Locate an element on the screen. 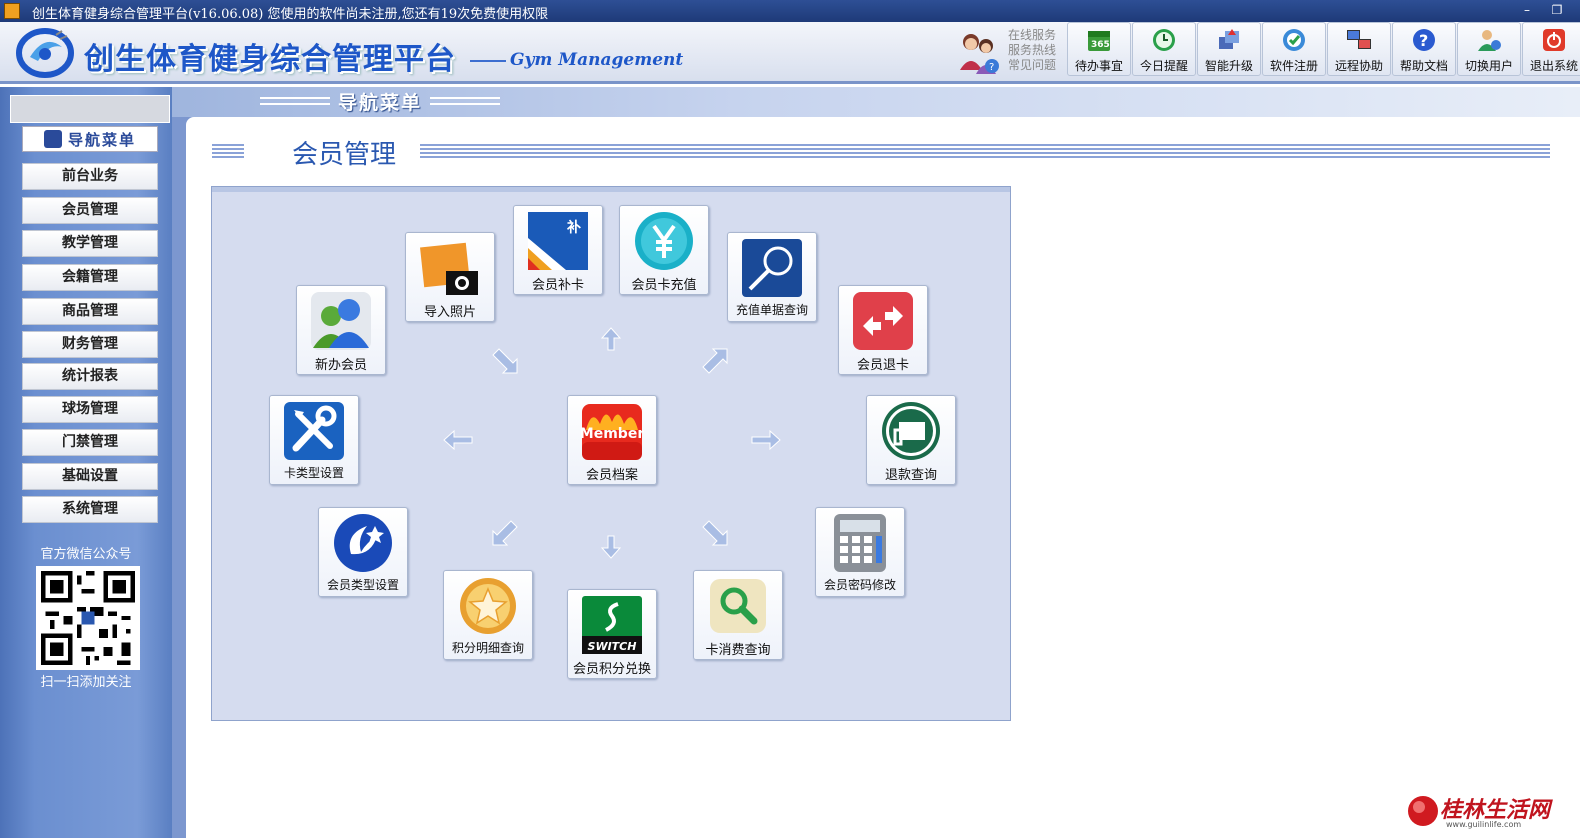 The image size is (1580, 838). new-member-tile: 新办会员 is located at coordinates (341, 330).